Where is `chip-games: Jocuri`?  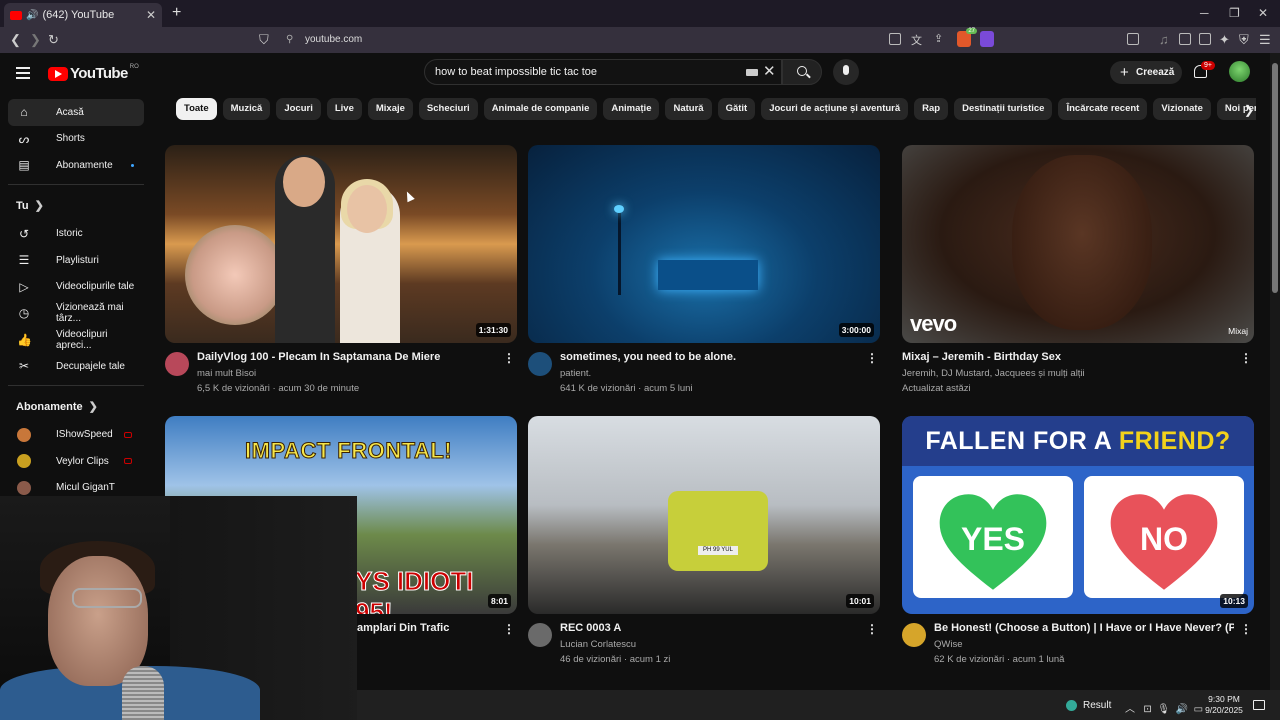 chip-games: Jocuri is located at coordinates (298, 109).